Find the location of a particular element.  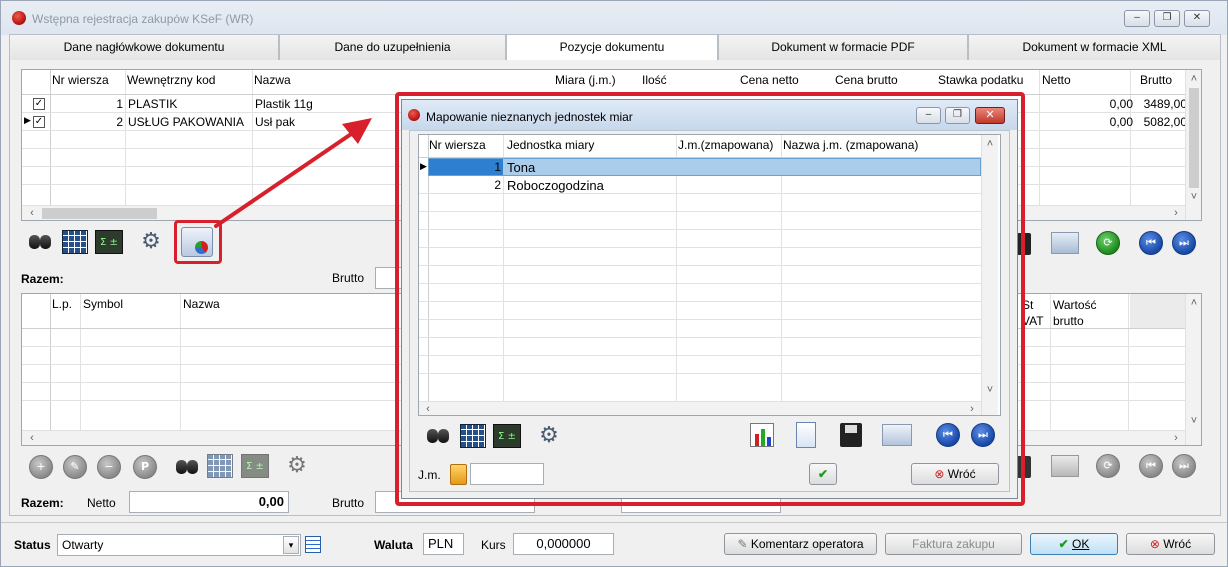

razem-label: Razem: is located at coordinates (42, 503).